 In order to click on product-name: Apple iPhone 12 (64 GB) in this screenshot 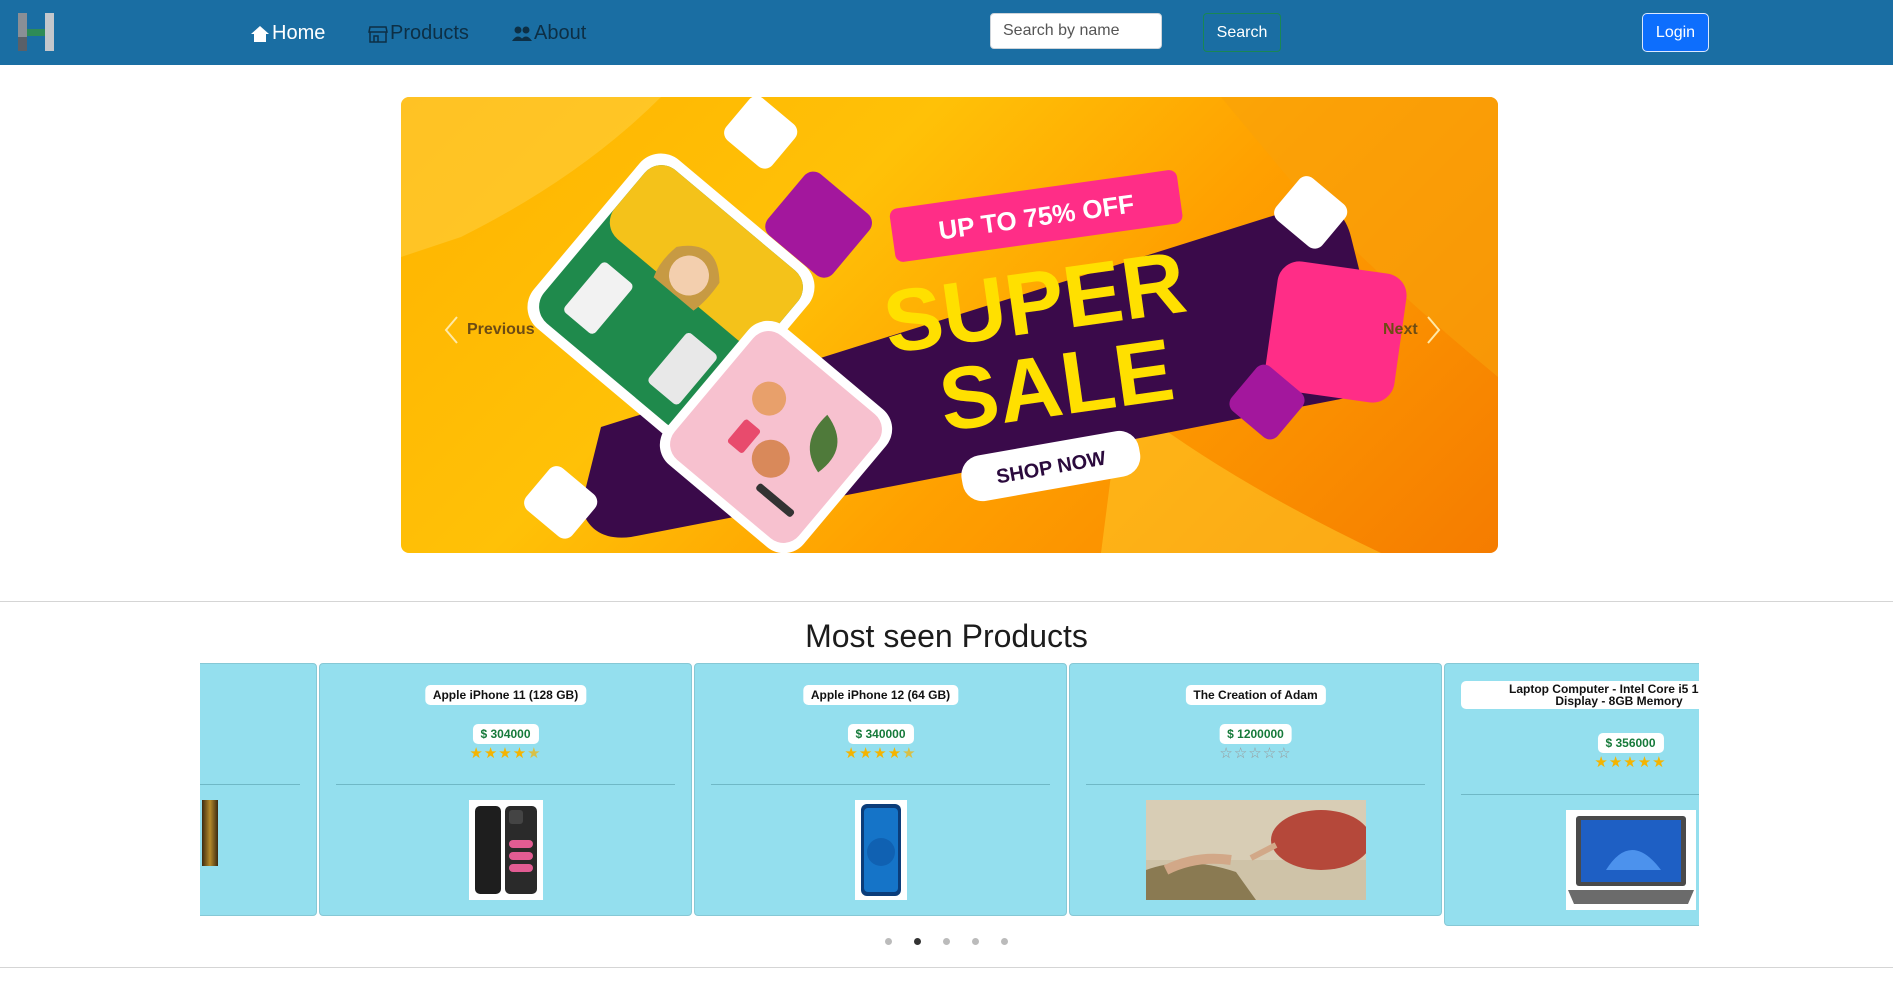, I will do `click(880, 695)`.